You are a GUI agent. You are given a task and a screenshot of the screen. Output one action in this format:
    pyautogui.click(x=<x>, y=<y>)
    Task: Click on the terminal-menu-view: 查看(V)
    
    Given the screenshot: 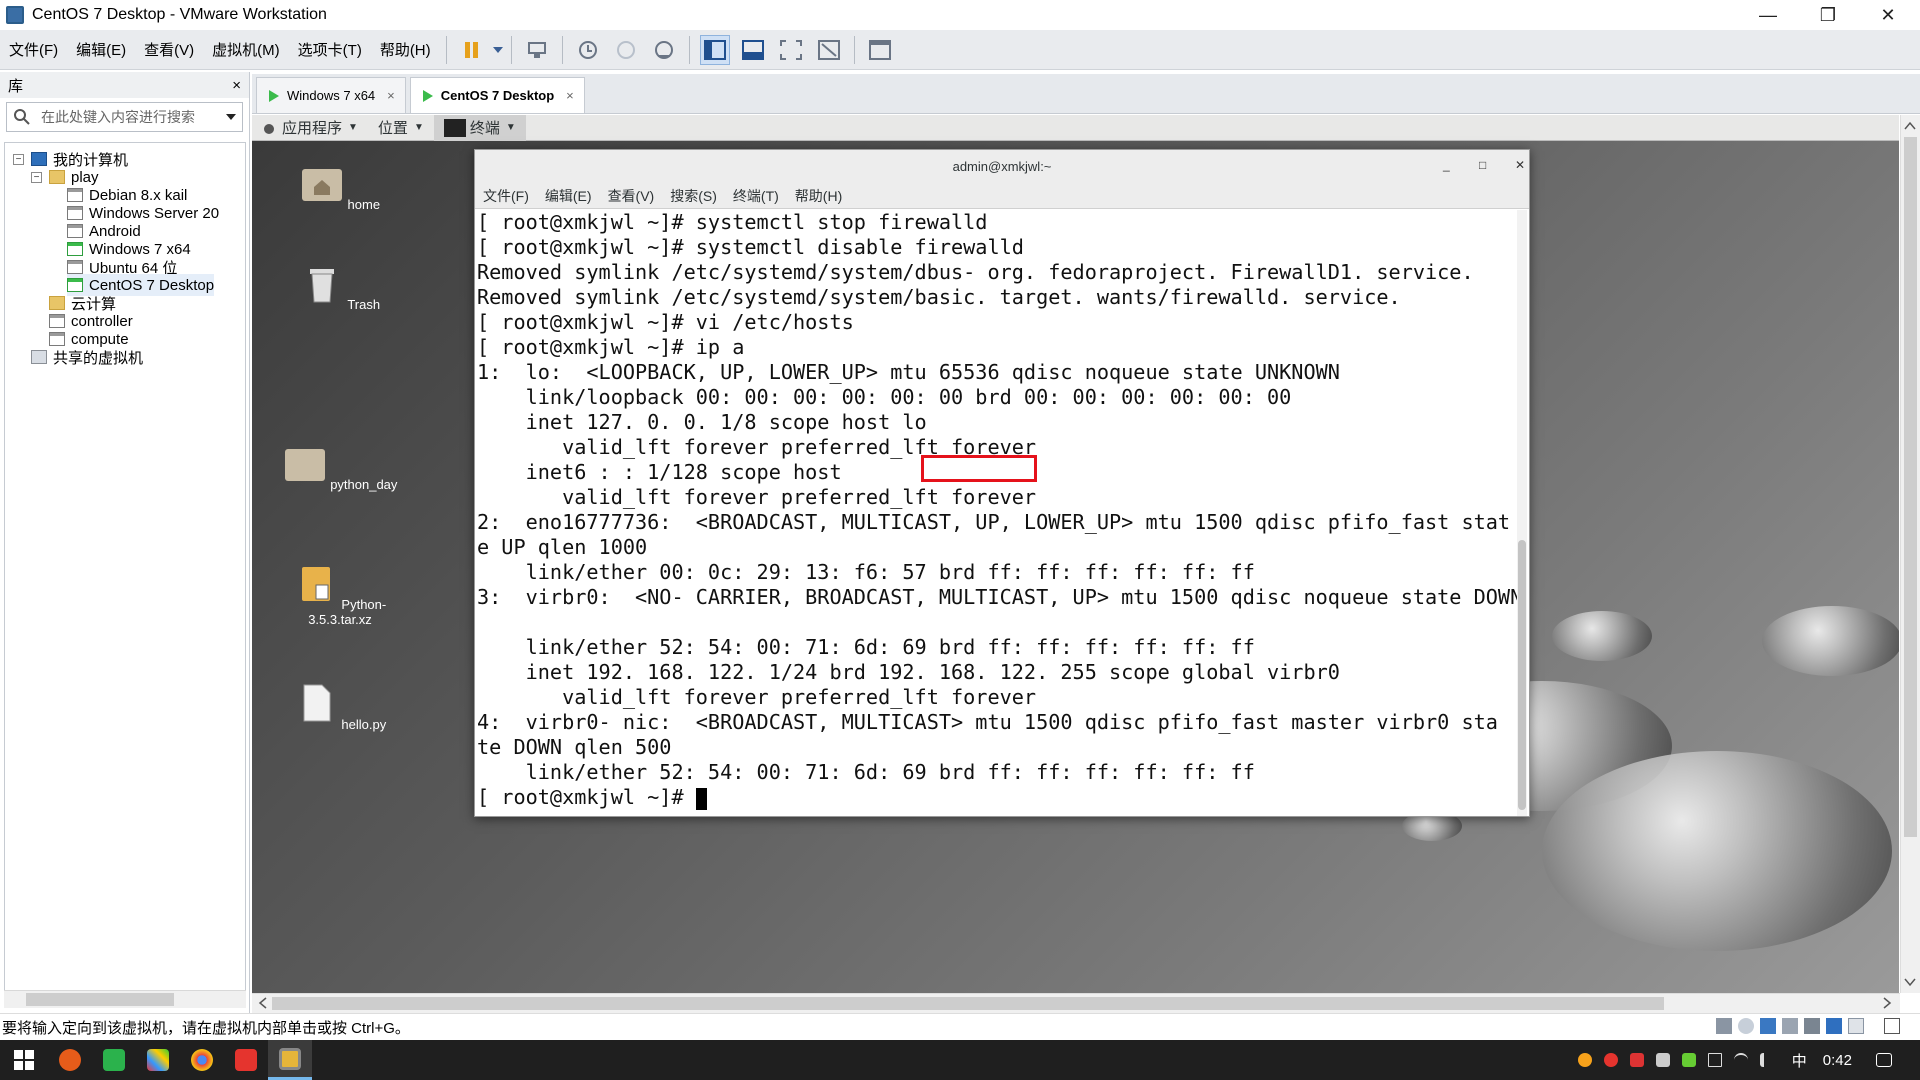 What is the action you would take?
    pyautogui.click(x=631, y=196)
    